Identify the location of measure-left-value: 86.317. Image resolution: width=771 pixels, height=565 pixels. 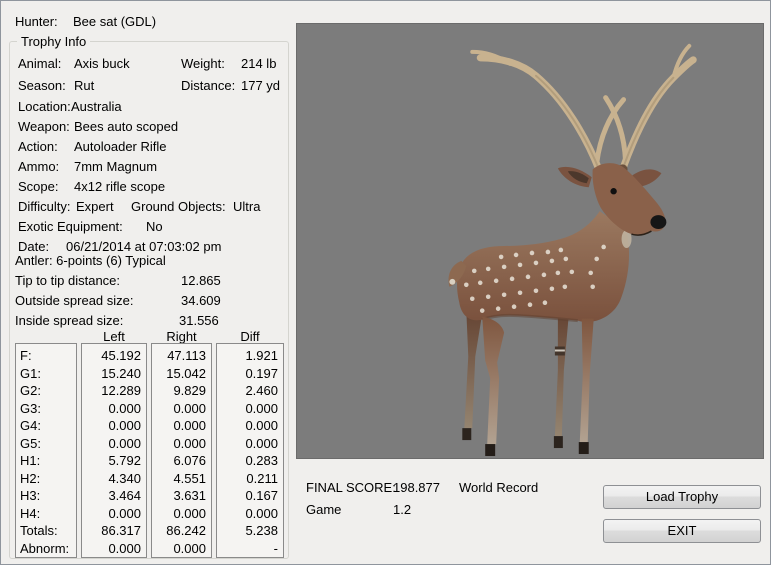
(121, 530).